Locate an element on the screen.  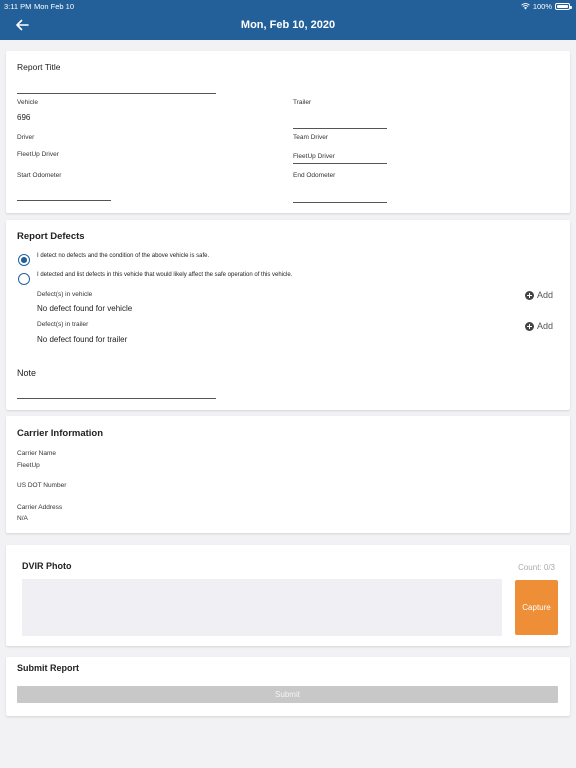
team-driver-underline is located at coordinates (340, 163).